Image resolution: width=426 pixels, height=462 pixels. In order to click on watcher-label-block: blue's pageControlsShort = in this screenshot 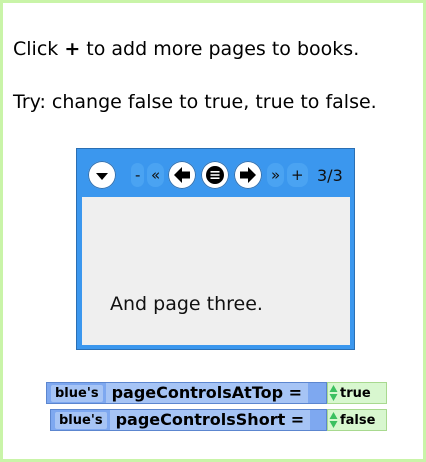, I will do `click(188, 420)`.